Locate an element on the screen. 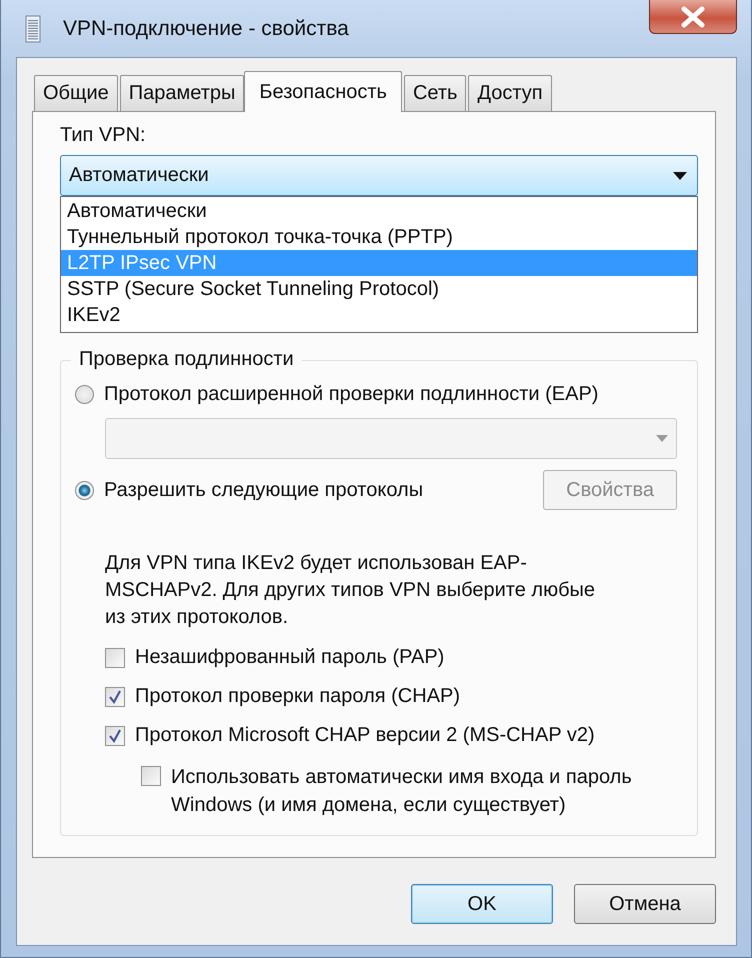 The height and width of the screenshot is (958, 752). group-title: Проверка подлинности is located at coordinates (186, 359).